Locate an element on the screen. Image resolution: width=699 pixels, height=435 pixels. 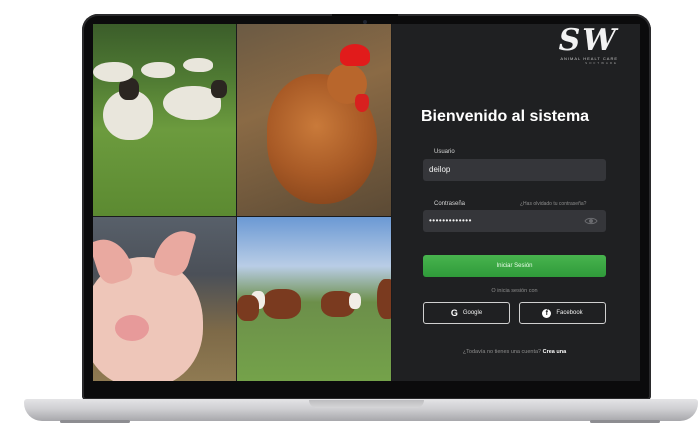
page-title: Bienvenido al sistema is located at coordinates (505, 116).